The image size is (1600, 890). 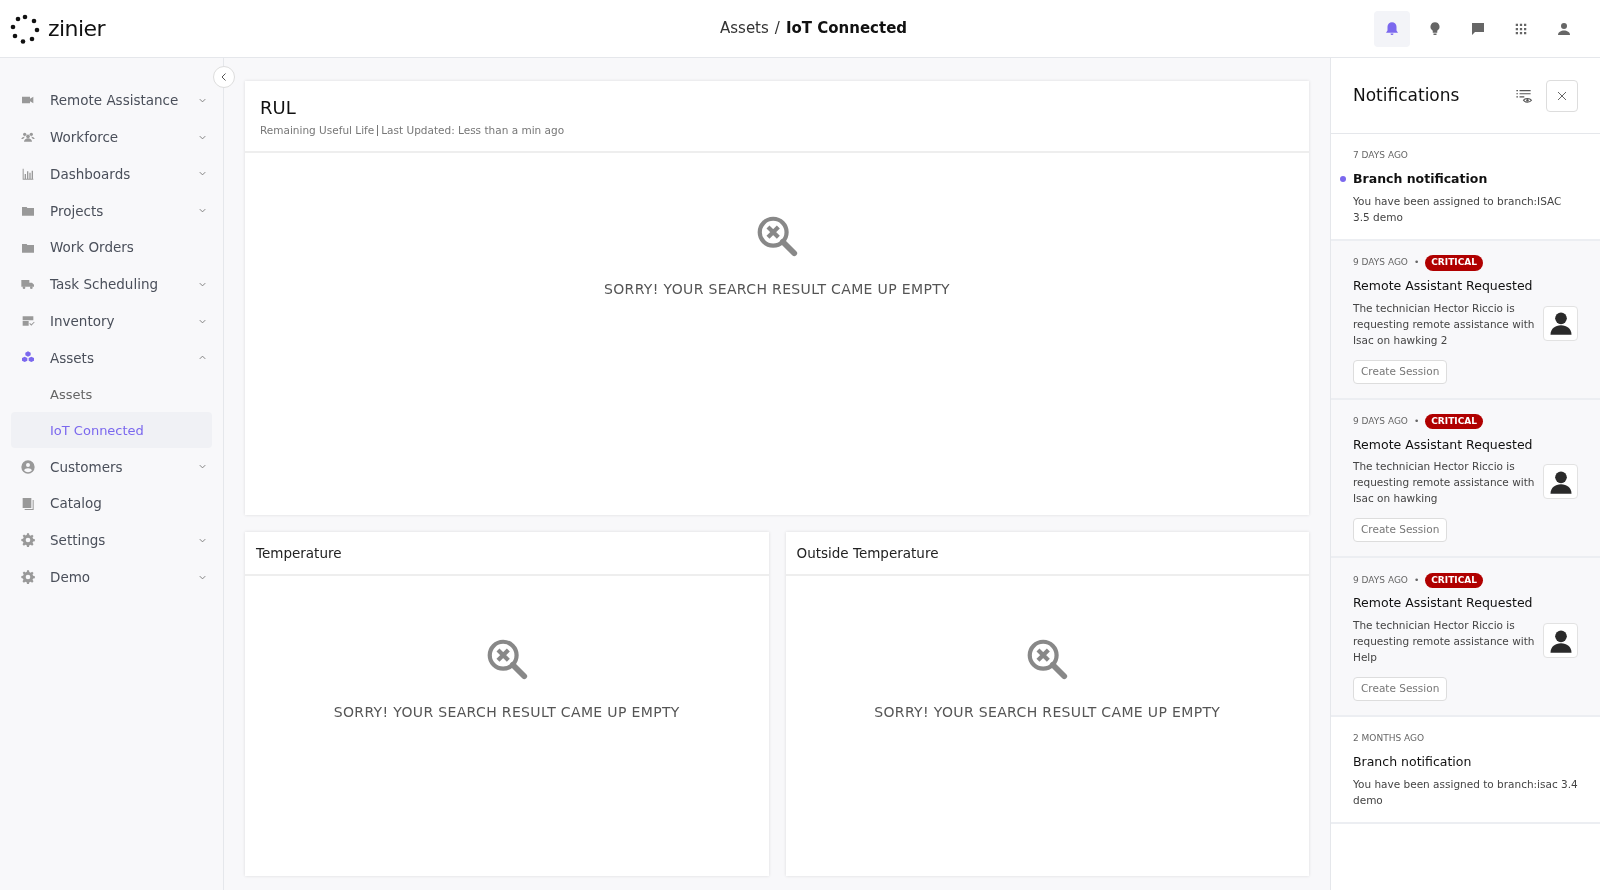 What do you see at coordinates (111, 358) in the screenshot?
I see `sidebar-item: Assets` at bounding box center [111, 358].